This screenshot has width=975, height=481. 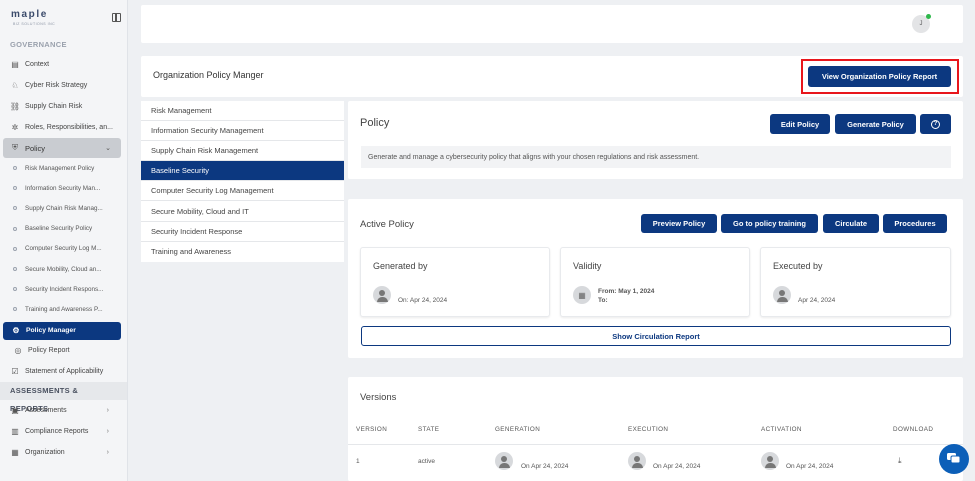 I want to click on sidebar-item-policy-report: ◎ Policy Report, so click(x=63, y=350).